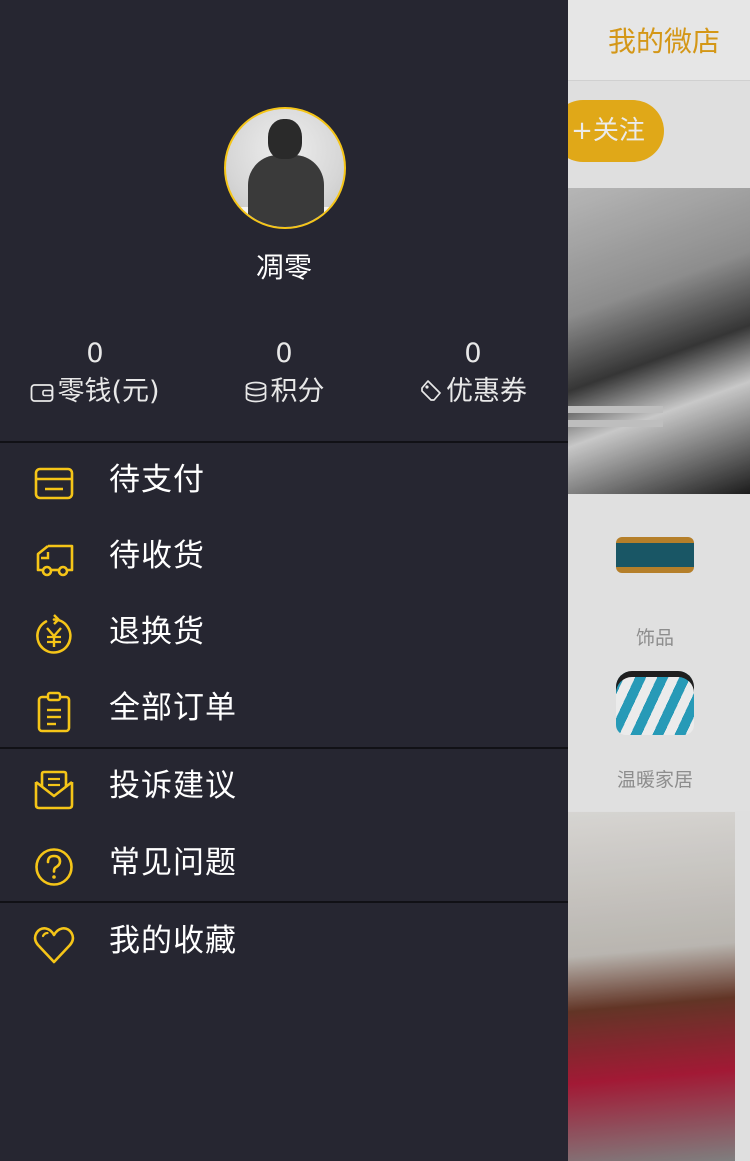 Image resolution: width=750 pixels, height=1161 pixels. Describe the element at coordinates (284, 632) in the screenshot. I see `menu-item-returns: 退换货` at that location.